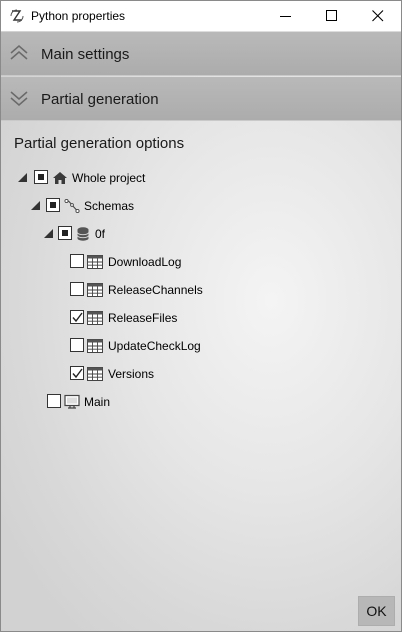 The width and height of the screenshot is (402, 632). What do you see at coordinates (99, 143) in the screenshot?
I see `partial-generation-options-title: Partial generation options` at bounding box center [99, 143].